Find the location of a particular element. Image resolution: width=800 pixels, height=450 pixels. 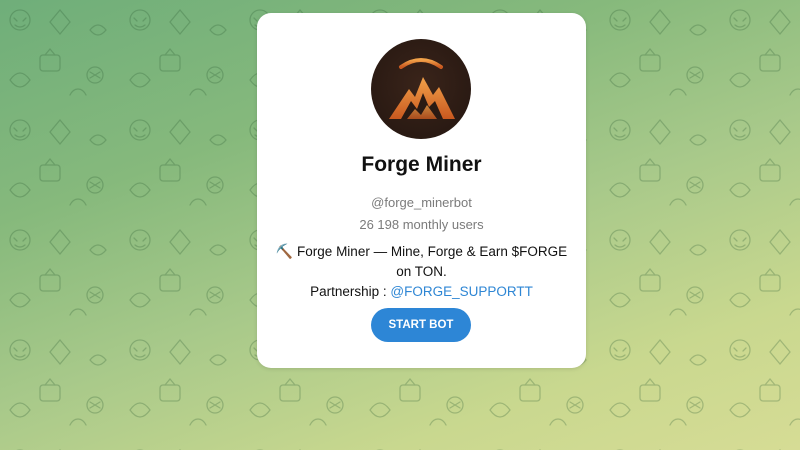

bot-avatar is located at coordinates (421, 89).